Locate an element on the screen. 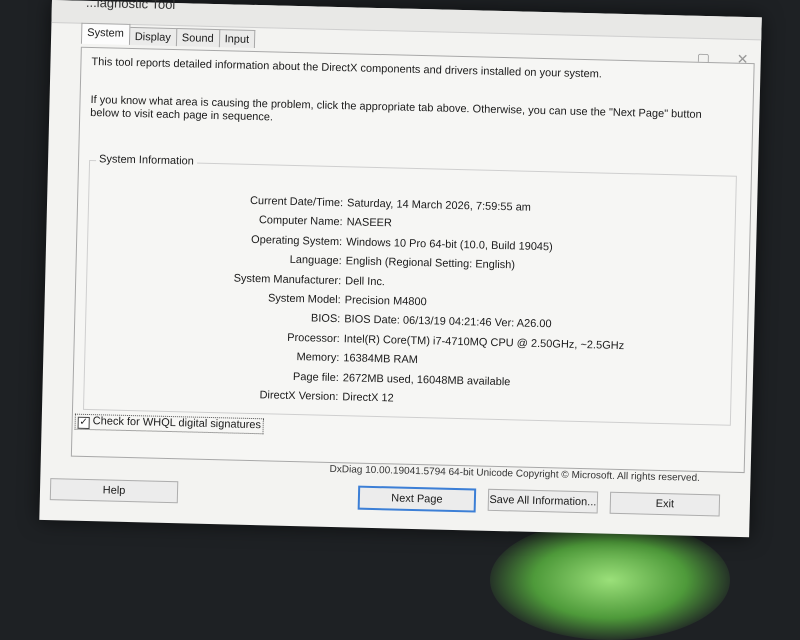 This screenshot has height=640, width=800. info-value: 16384MB RAM is located at coordinates (381, 359).